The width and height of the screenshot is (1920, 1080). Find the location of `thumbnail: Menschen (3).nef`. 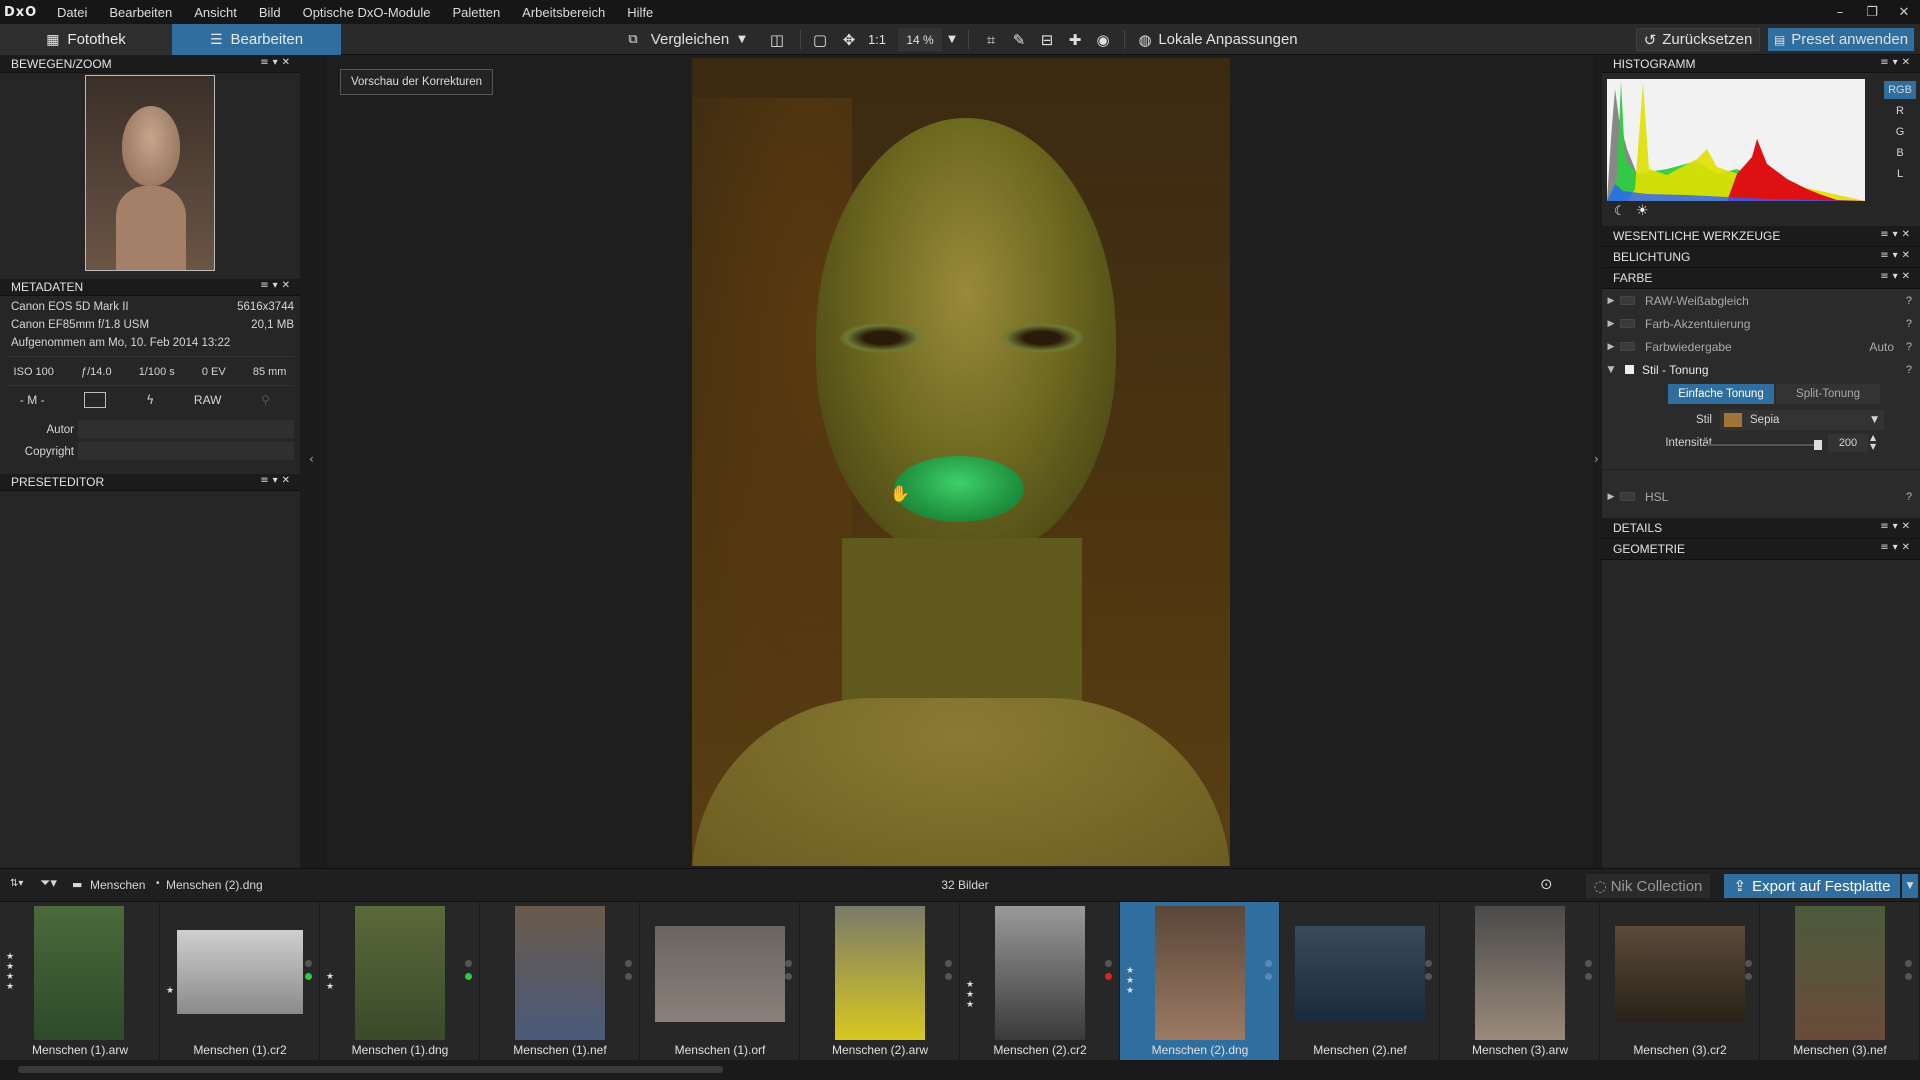

thumbnail: Menschen (3).nef is located at coordinates (1840, 981).